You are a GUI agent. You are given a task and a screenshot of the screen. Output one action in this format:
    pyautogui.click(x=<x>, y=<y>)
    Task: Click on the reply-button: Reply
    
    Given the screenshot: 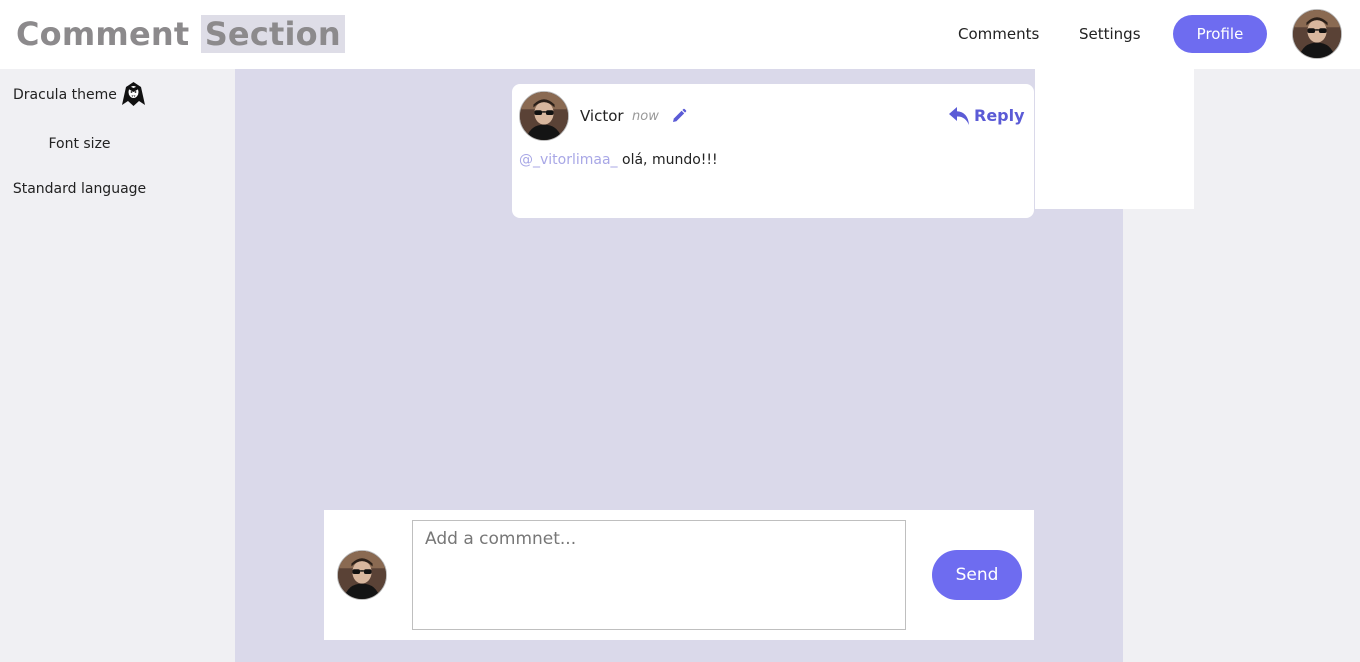 What is the action you would take?
    pyautogui.click(x=986, y=116)
    